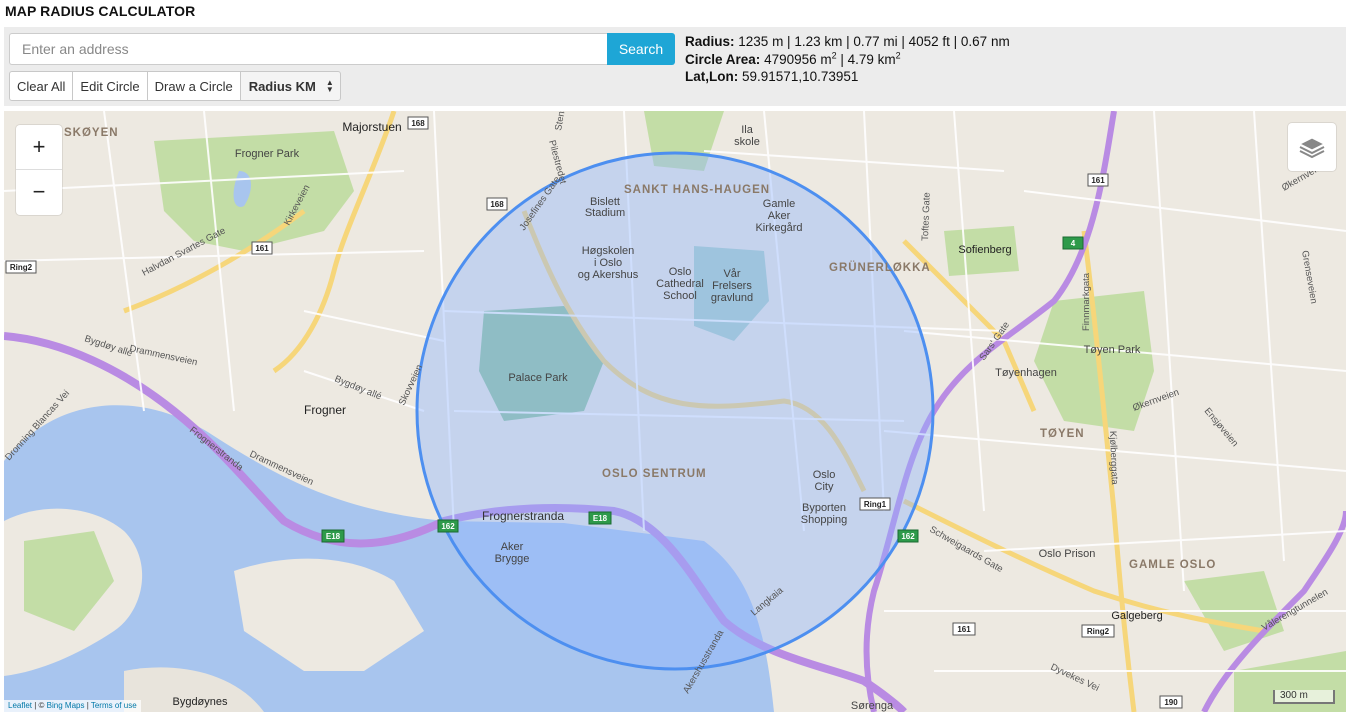 The width and height of the screenshot is (1355, 718). I want to click on bing-maps-link: Bing Maps, so click(66, 705).